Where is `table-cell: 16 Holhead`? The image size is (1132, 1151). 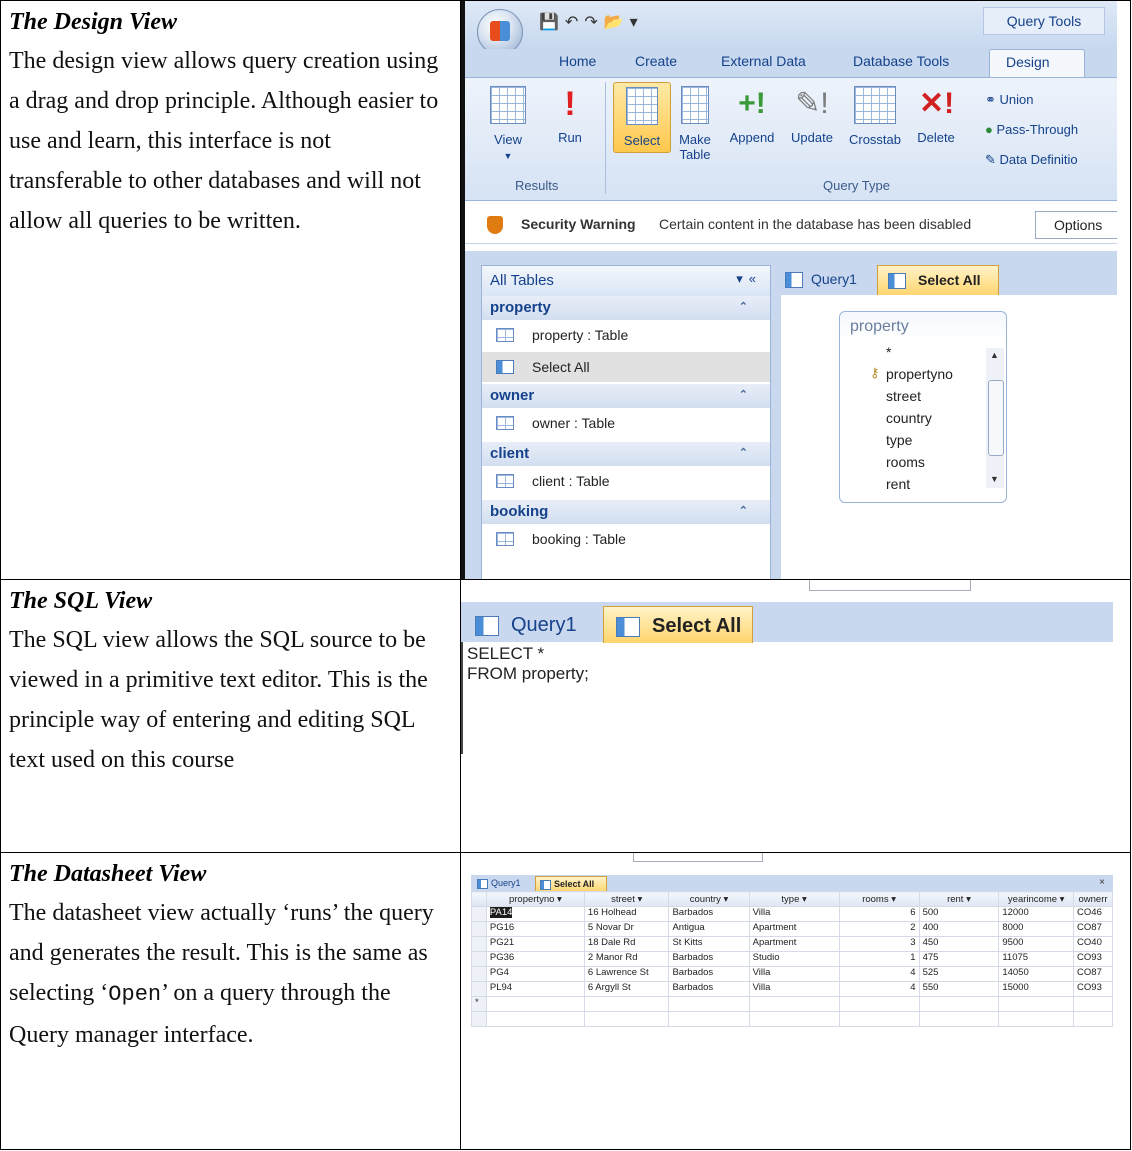
table-cell: 16 Holhead is located at coordinates (626, 914).